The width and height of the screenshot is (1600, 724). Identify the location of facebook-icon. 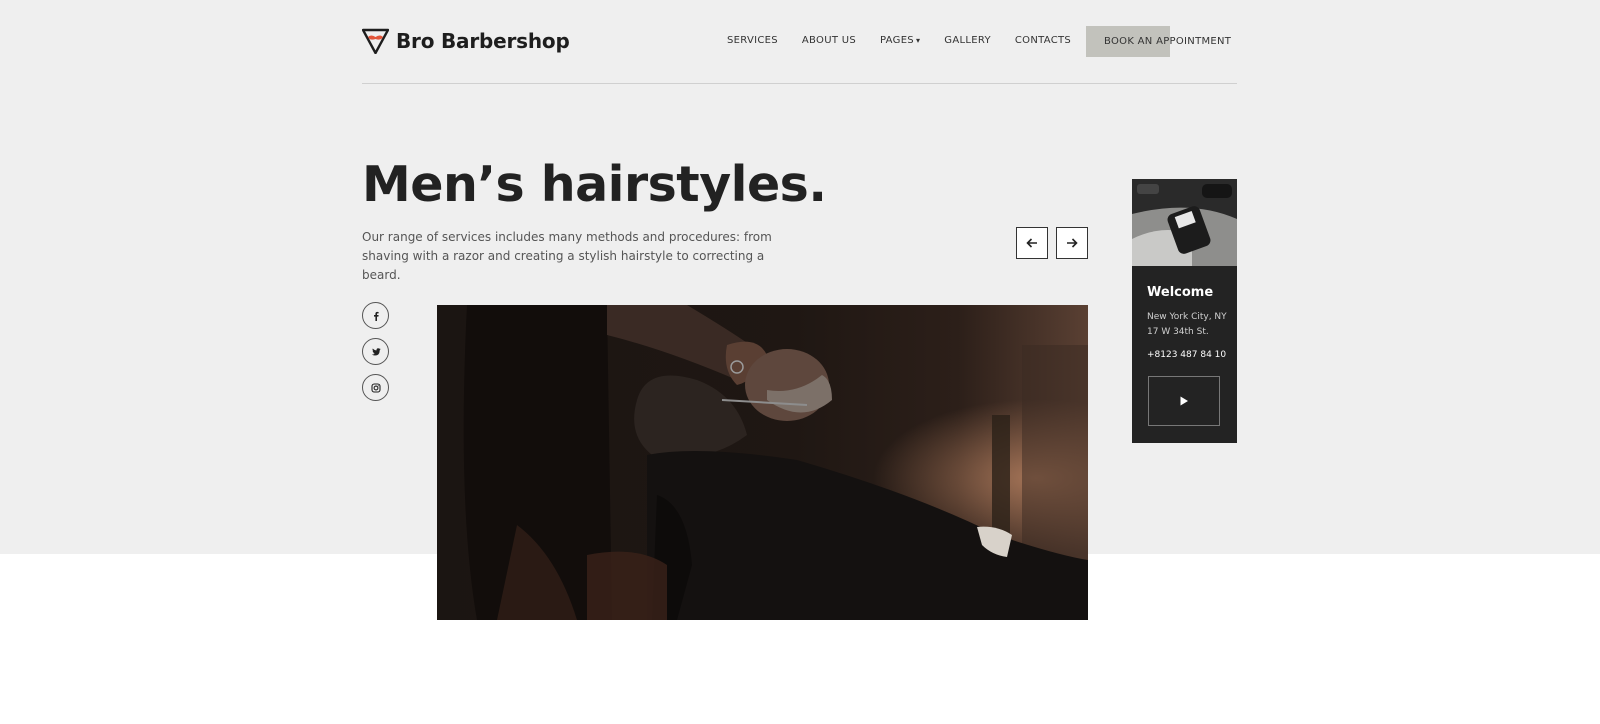
(376, 316).